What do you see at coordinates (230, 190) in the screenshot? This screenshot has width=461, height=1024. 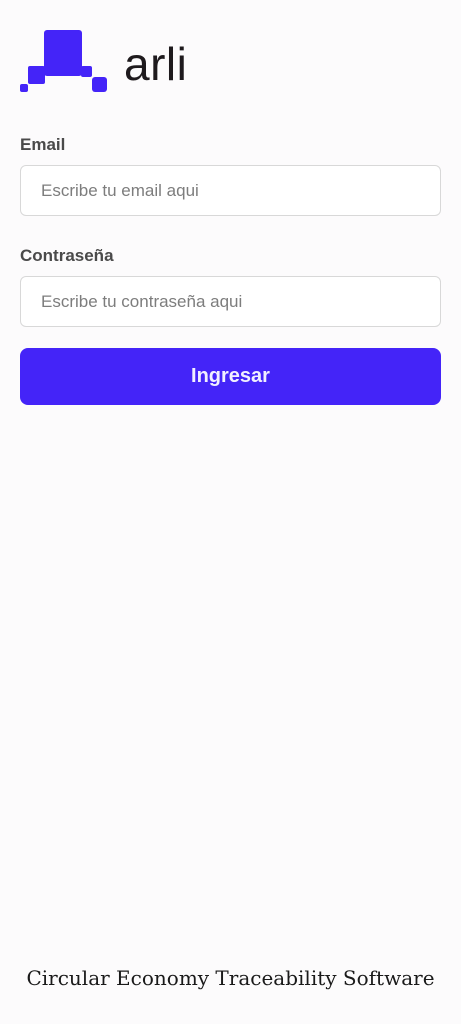 I see `email-input` at bounding box center [230, 190].